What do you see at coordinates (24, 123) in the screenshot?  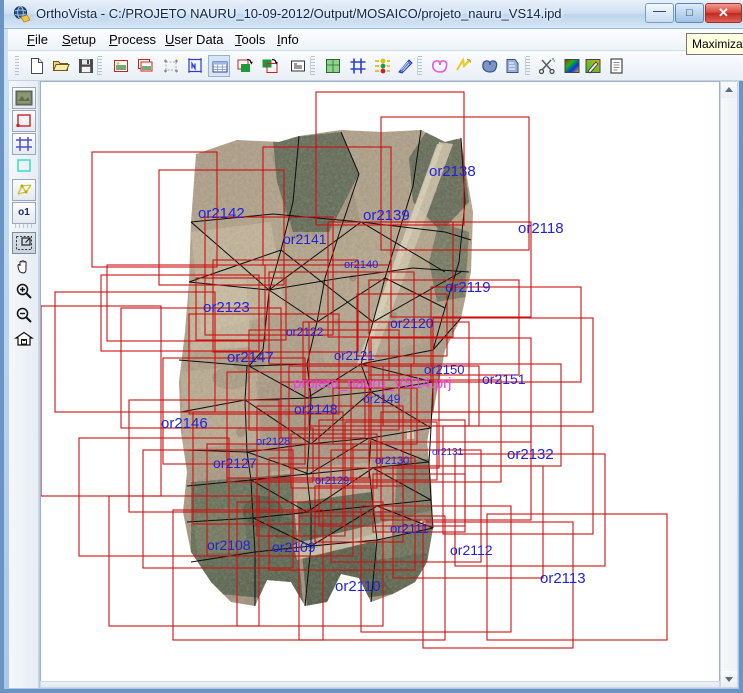 I see `red-rectangle-icon` at bounding box center [24, 123].